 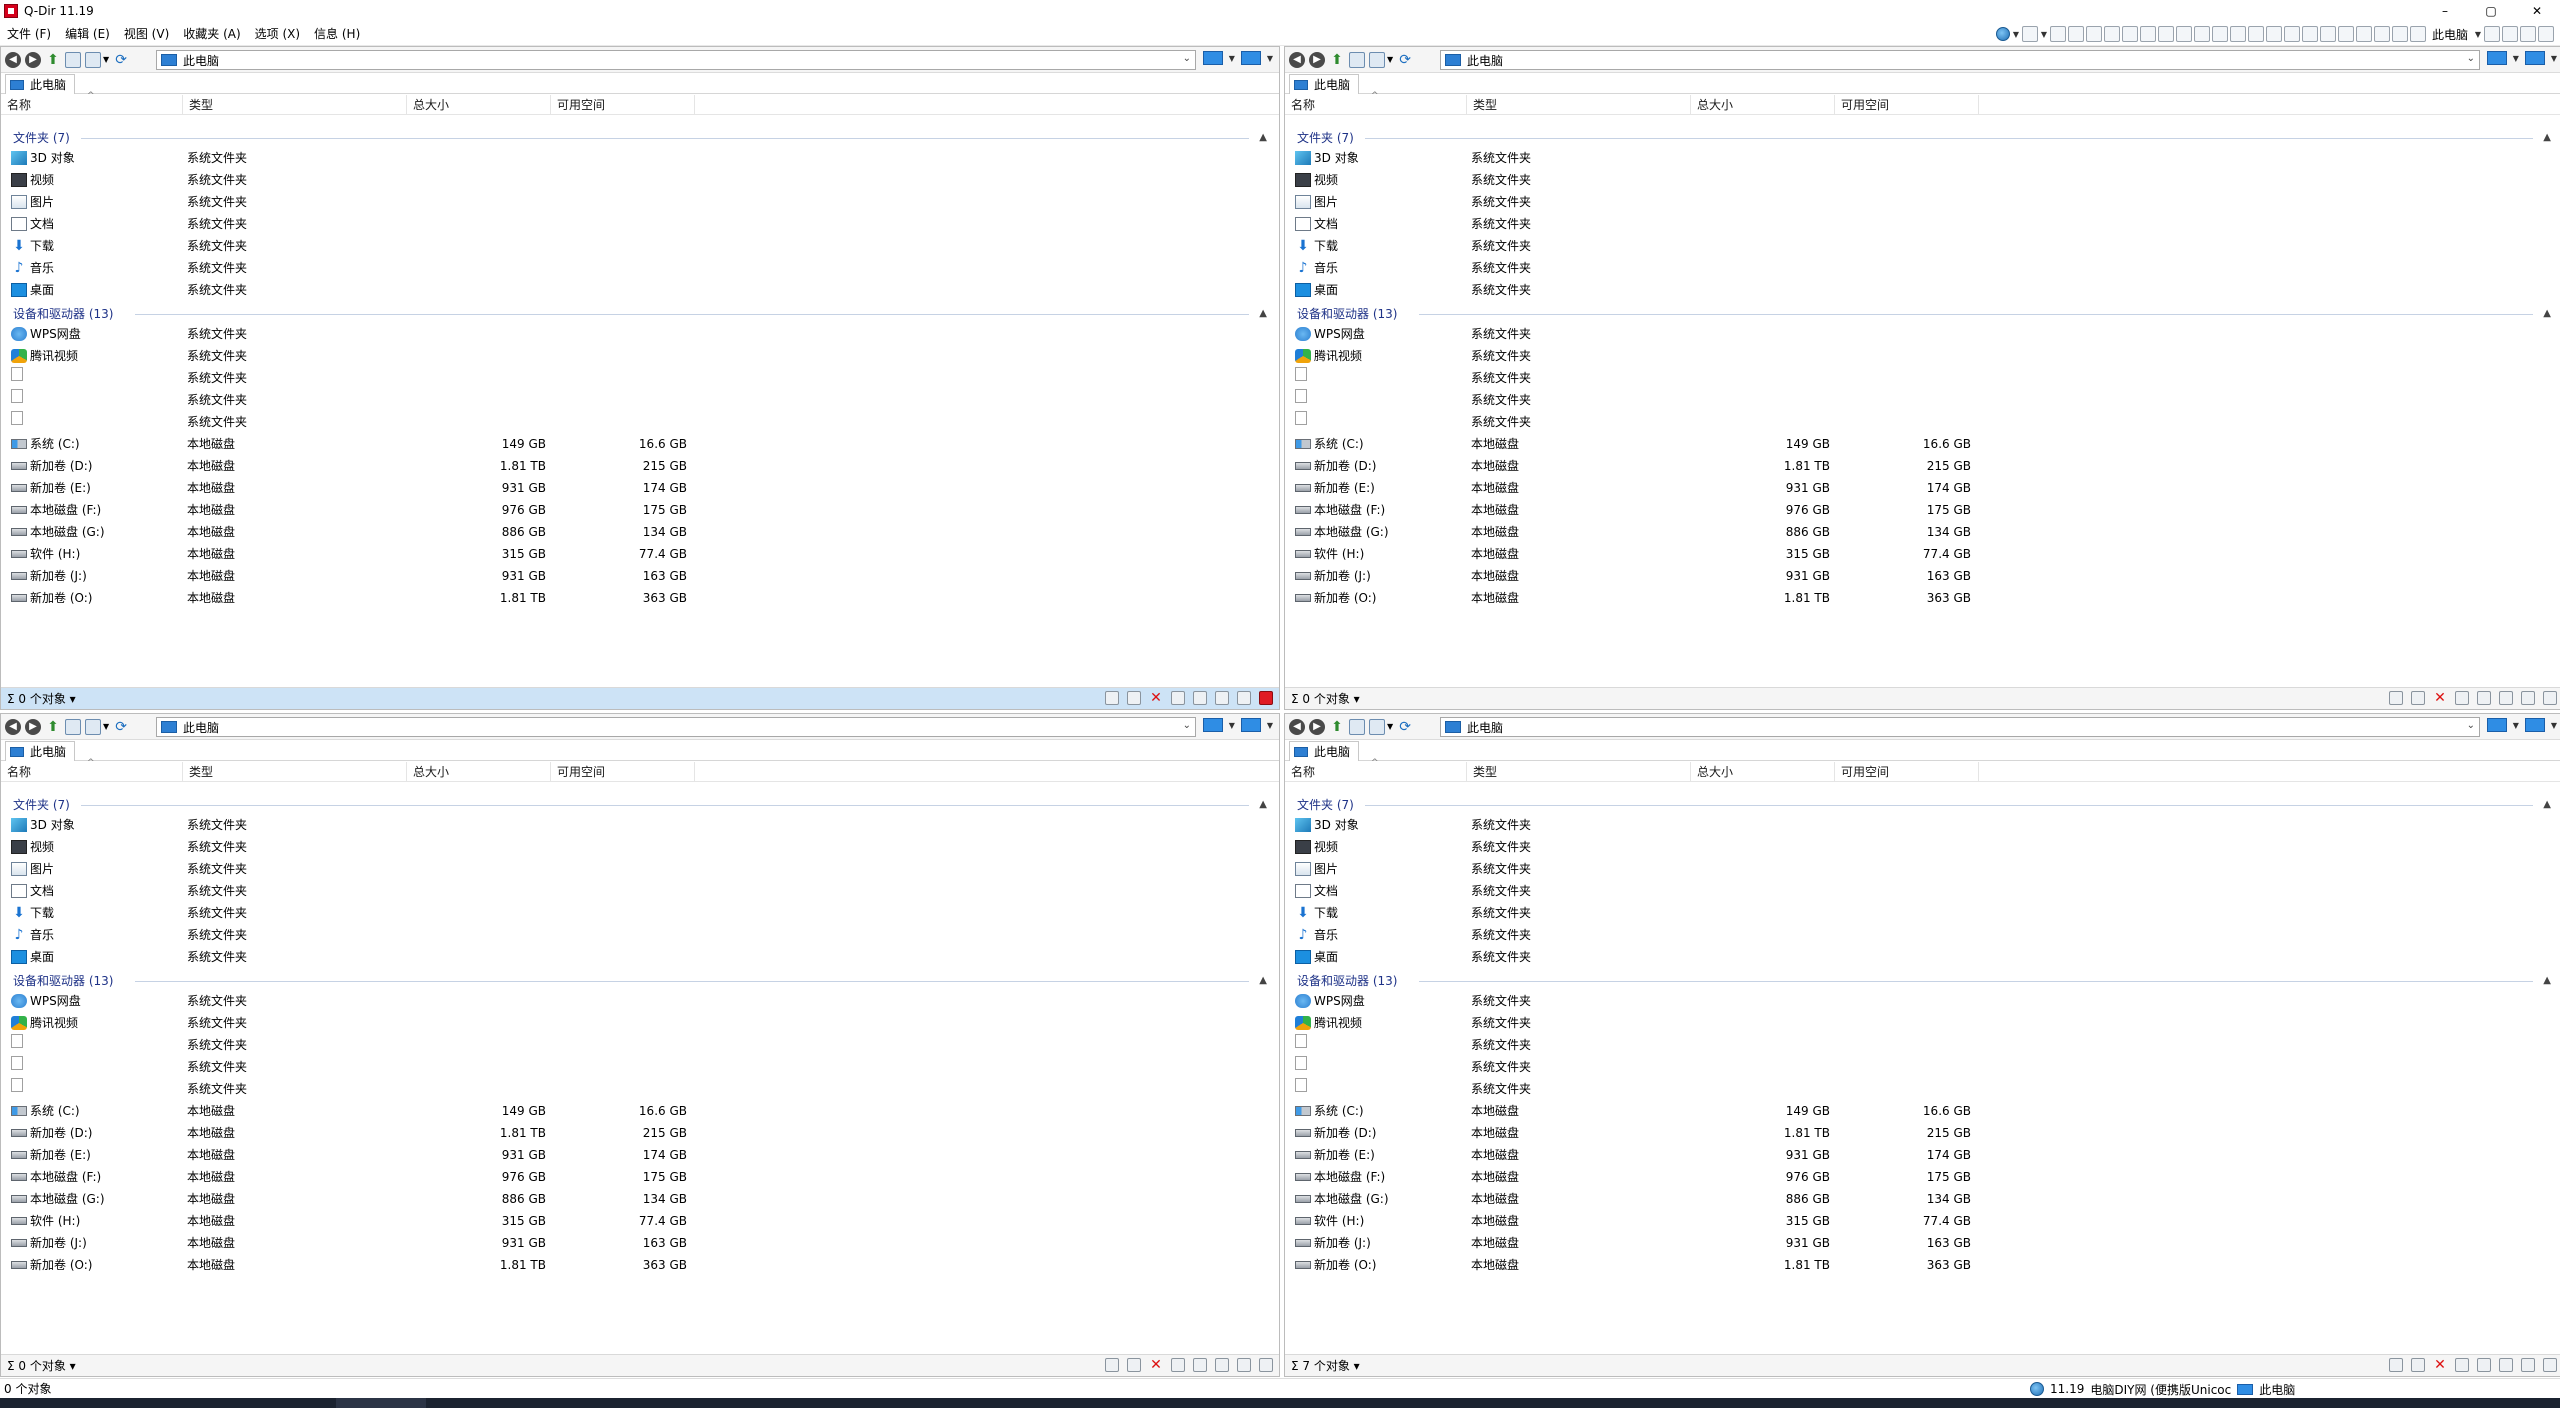 What do you see at coordinates (2471, 725) in the screenshot?
I see `chevron-down-icon: ⌄` at bounding box center [2471, 725].